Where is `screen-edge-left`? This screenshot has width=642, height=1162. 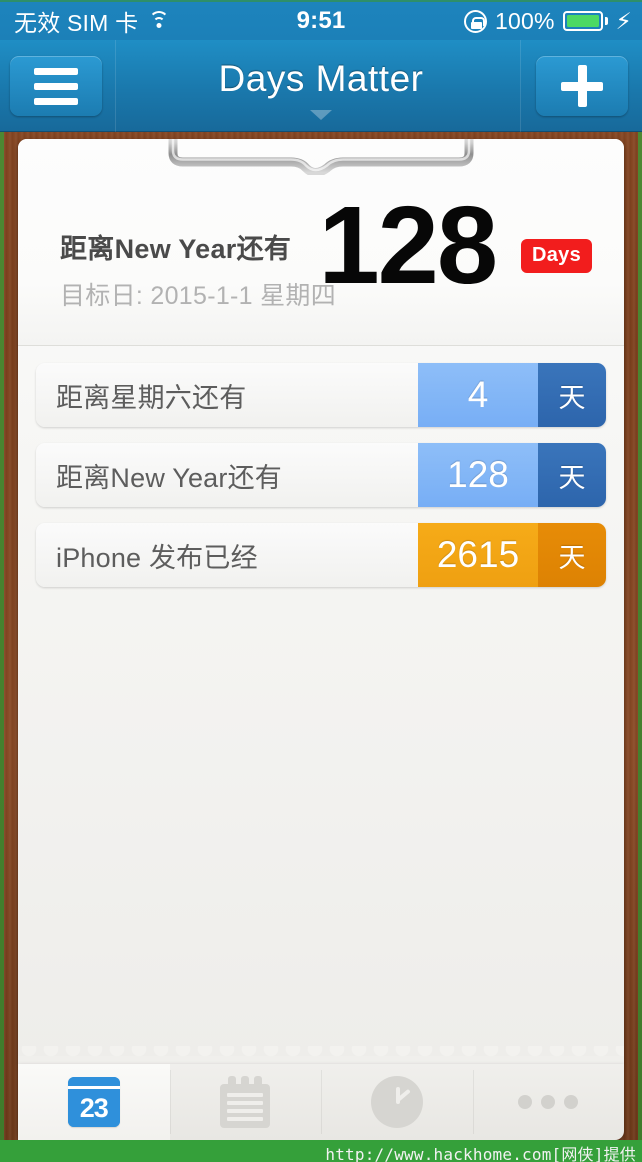 screen-edge-left is located at coordinates (2, 570).